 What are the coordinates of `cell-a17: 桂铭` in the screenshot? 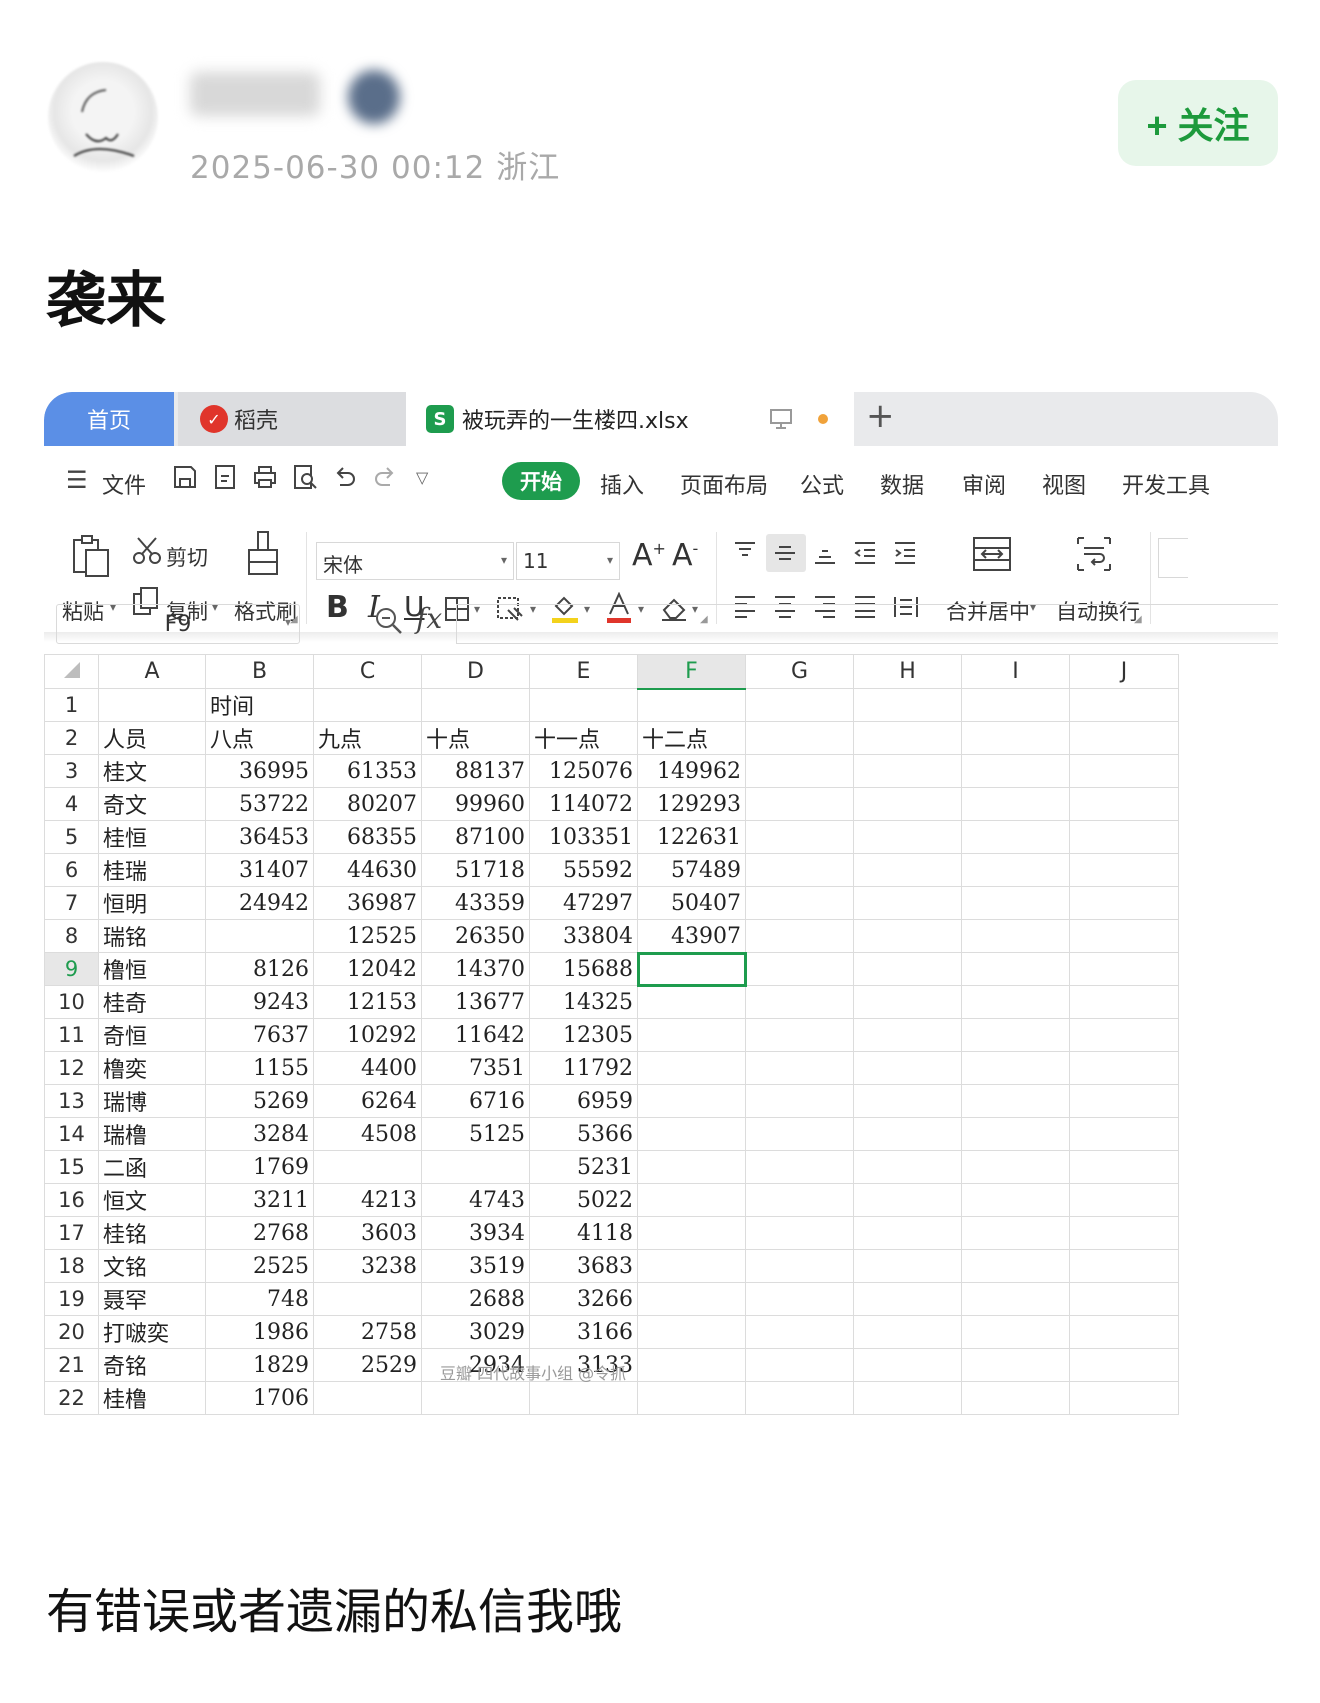 It's located at (152, 1233).